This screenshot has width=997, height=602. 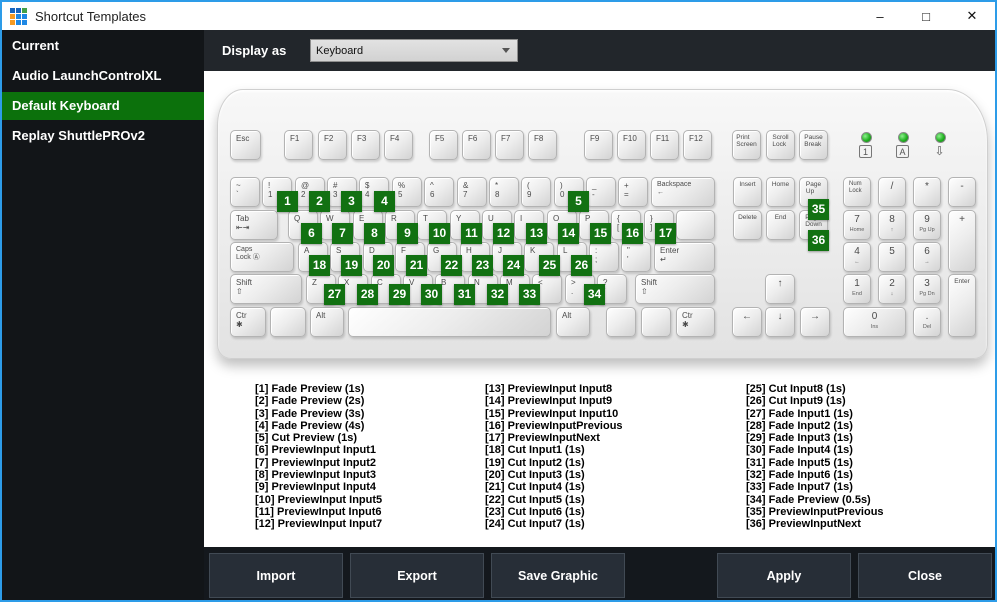 What do you see at coordinates (815, 322) in the screenshot?
I see `key-blank: →` at bounding box center [815, 322].